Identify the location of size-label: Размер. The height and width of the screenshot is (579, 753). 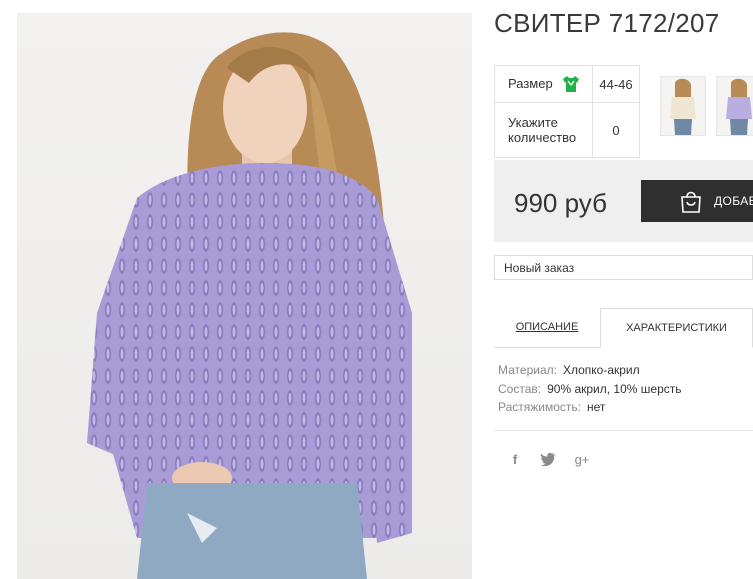
(530, 83).